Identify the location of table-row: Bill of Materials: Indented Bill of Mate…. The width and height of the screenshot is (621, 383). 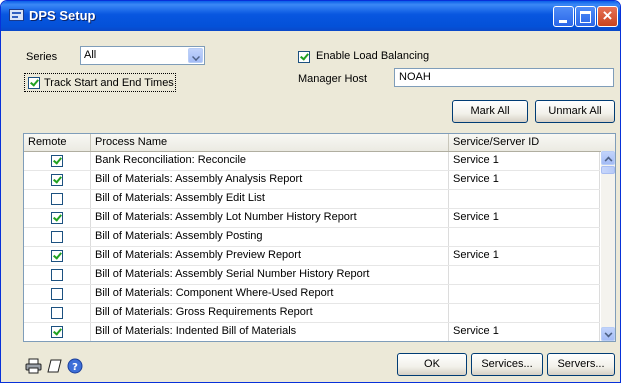
(312, 332).